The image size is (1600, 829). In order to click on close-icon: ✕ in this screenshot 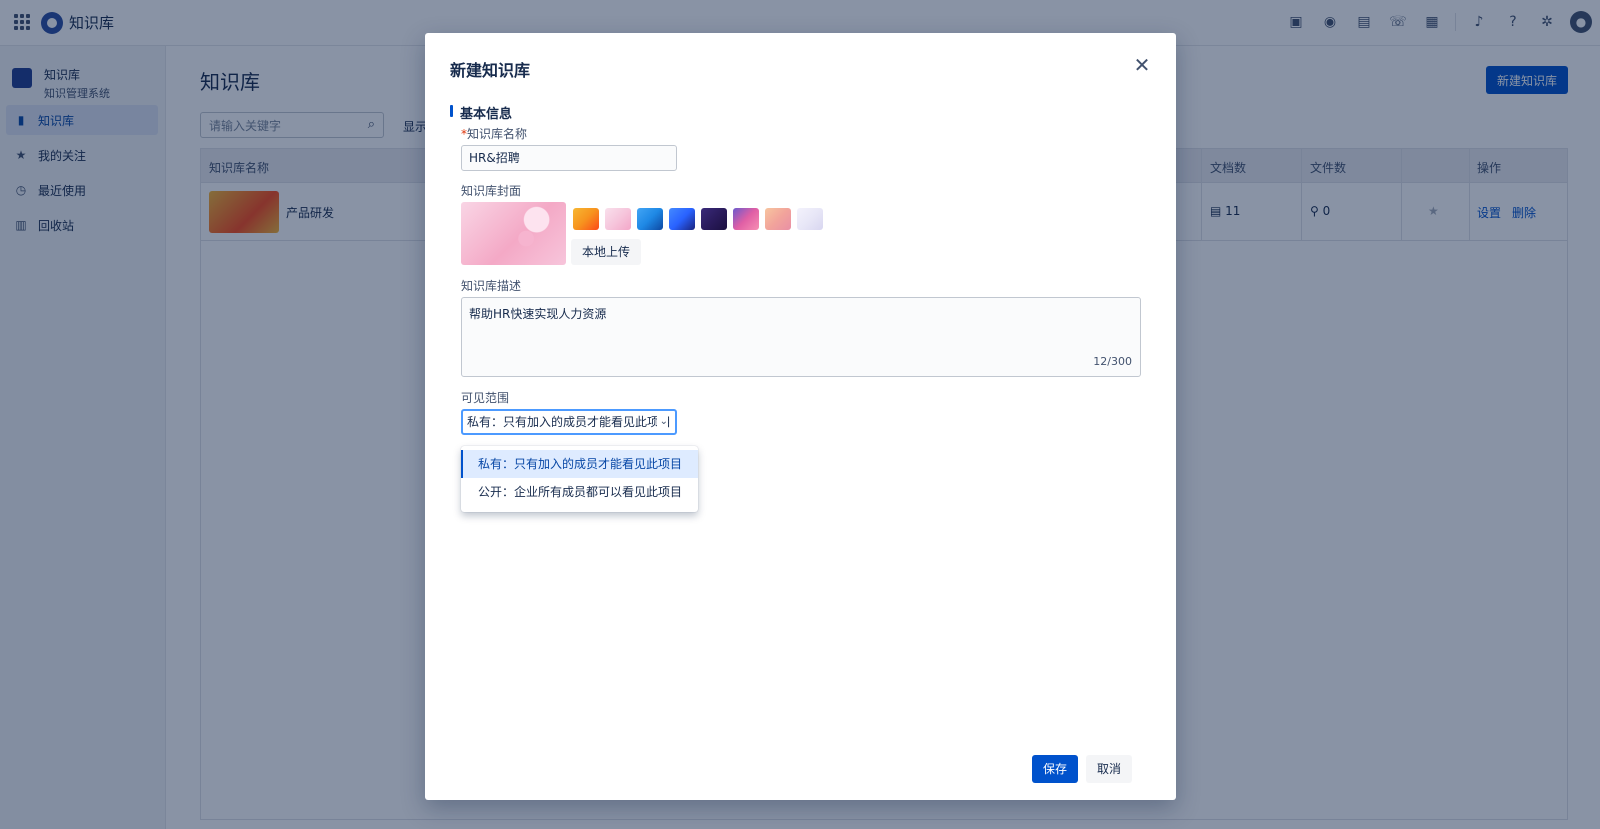, I will do `click(1142, 65)`.